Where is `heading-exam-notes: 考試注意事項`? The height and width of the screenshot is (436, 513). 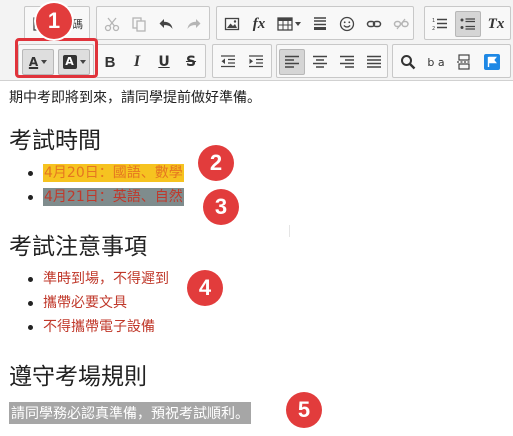
heading-exam-notes: 考試注意事項 is located at coordinates (78, 247).